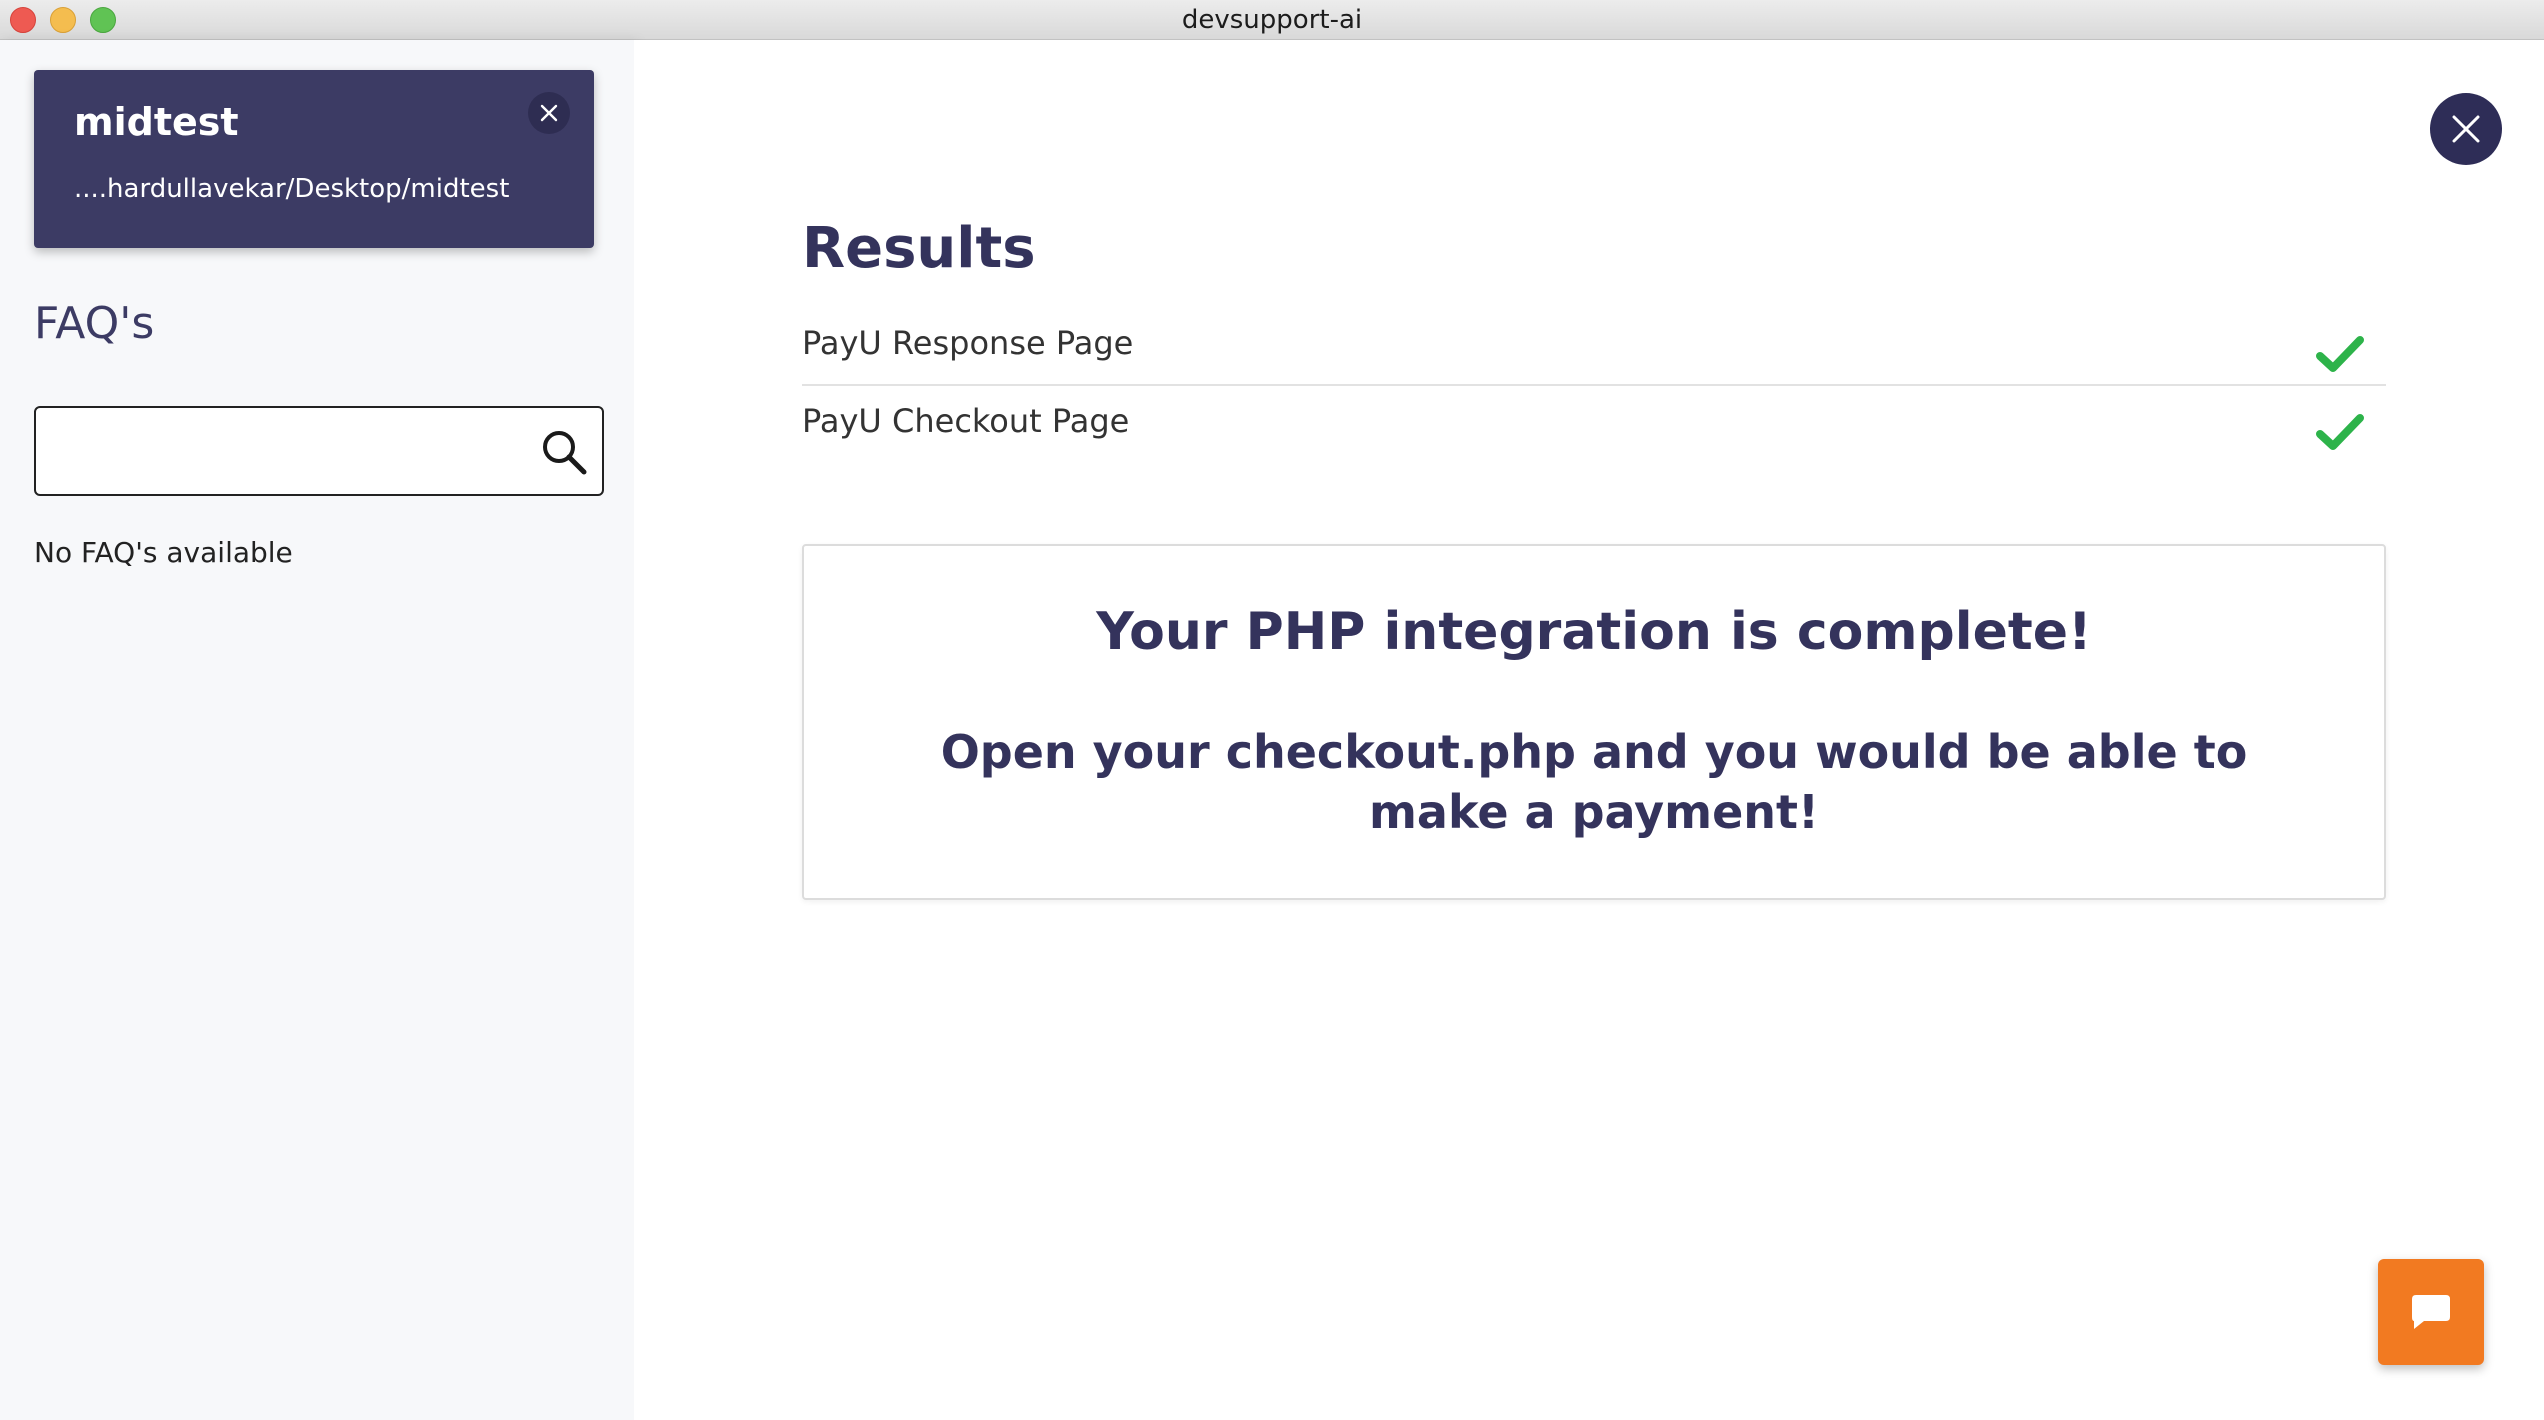 This screenshot has height=1420, width=2544. Describe the element at coordinates (156, 122) in the screenshot. I see `project-name: midtest` at that location.